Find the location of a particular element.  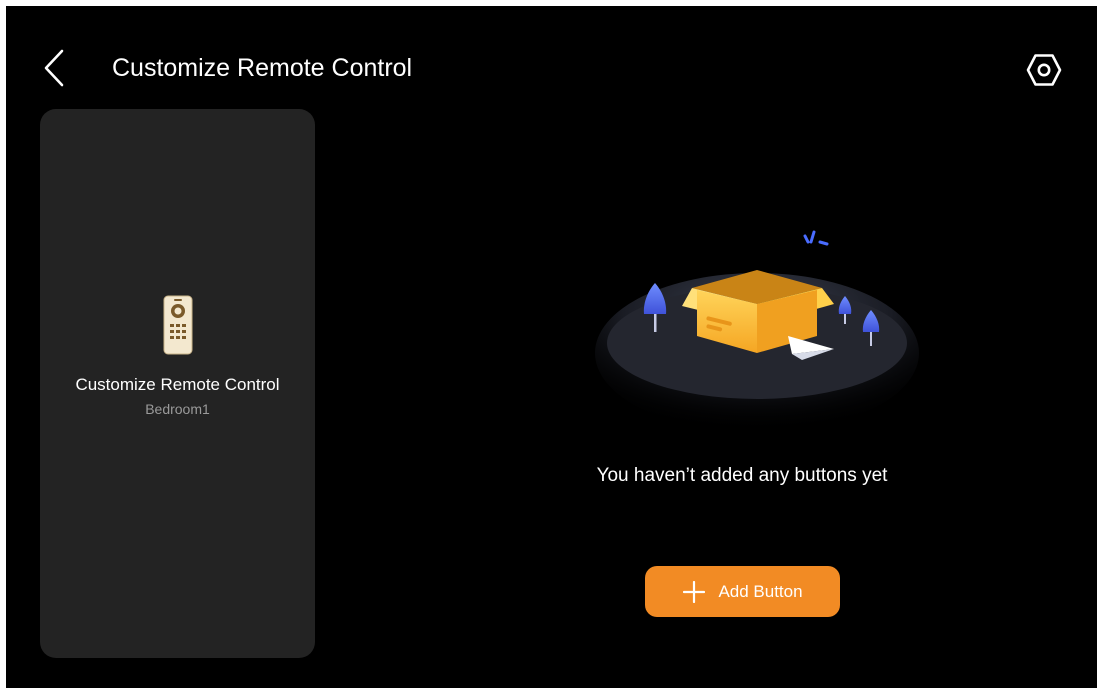

device-name: Customize Remote Control is located at coordinates (177, 384).